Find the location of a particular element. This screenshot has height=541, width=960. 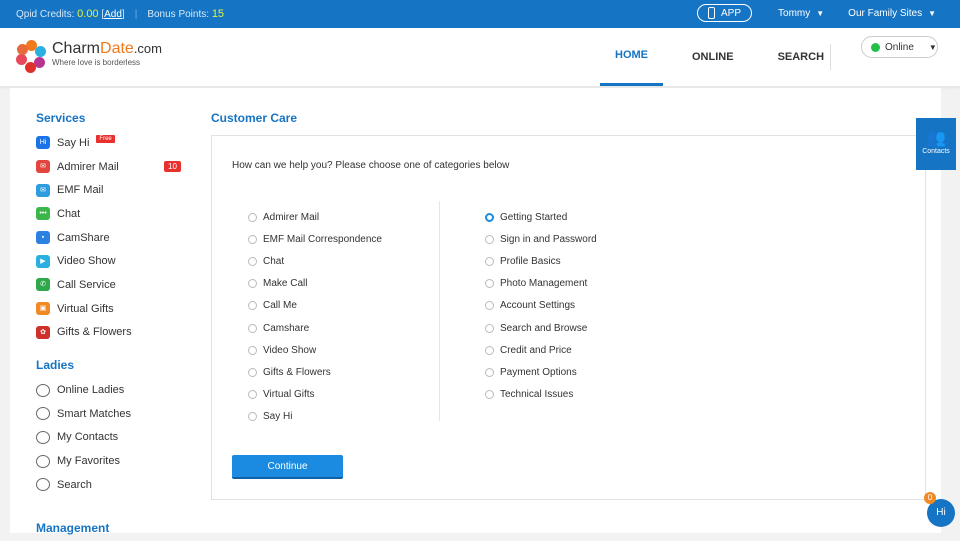

phone-icon is located at coordinates (711, 13).